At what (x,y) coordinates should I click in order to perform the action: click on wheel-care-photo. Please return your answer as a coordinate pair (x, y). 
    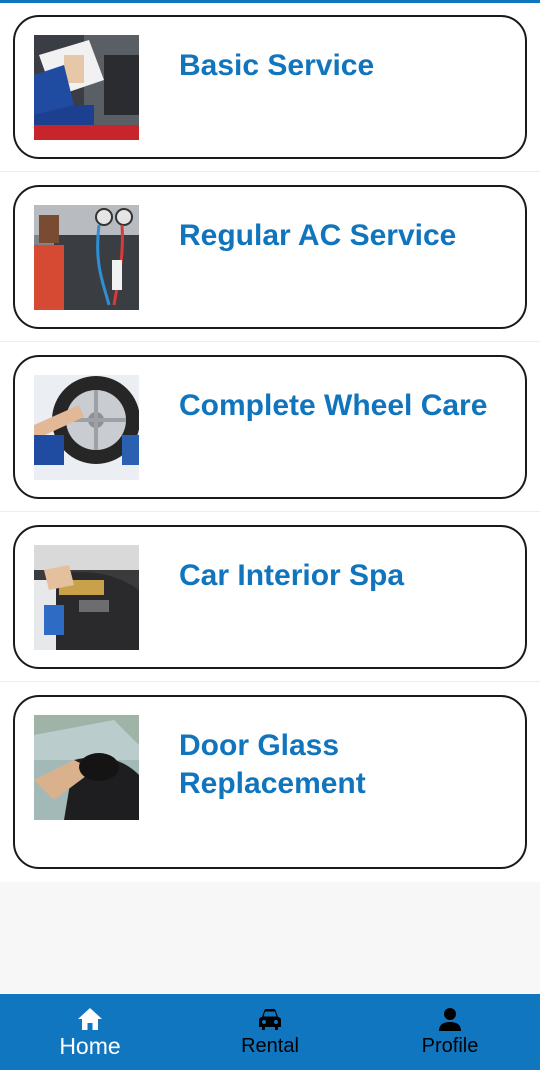
    Looking at the image, I should click on (86, 427).